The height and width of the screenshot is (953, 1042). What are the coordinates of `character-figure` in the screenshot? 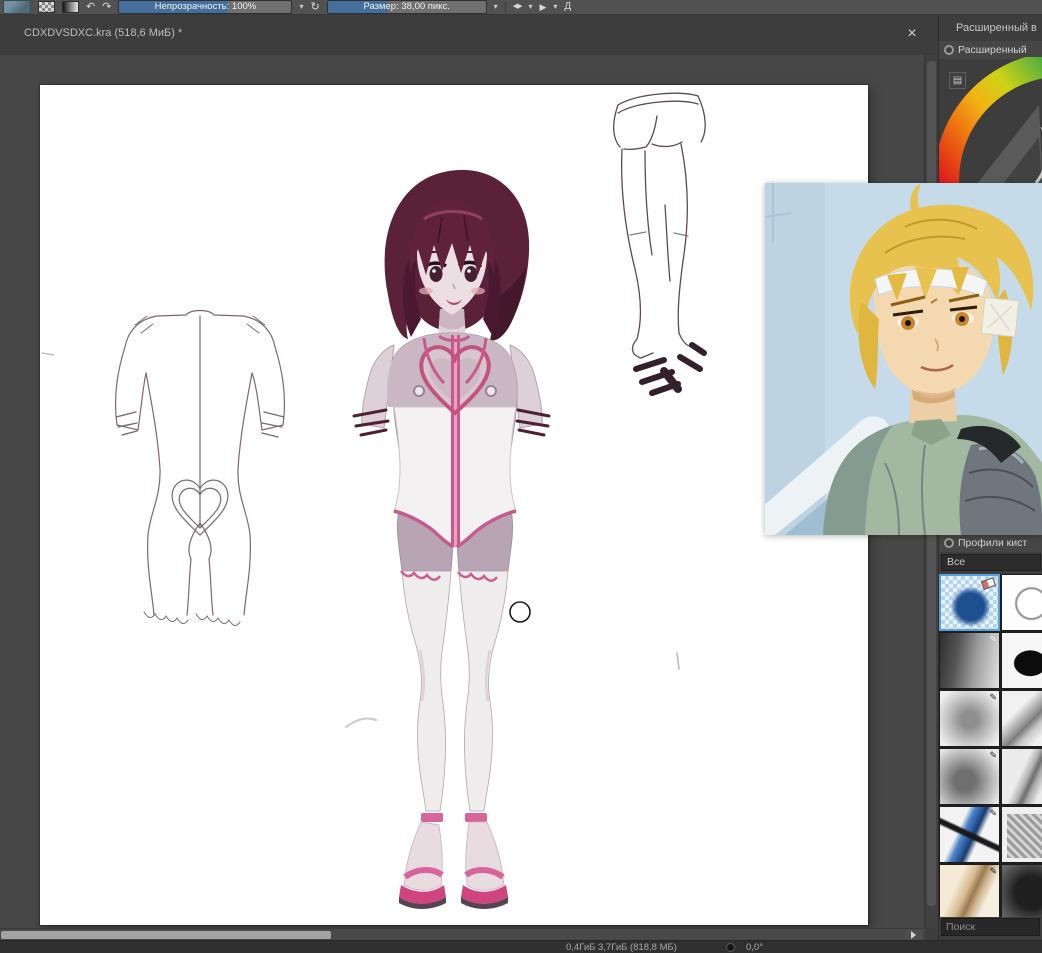 It's located at (451, 539).